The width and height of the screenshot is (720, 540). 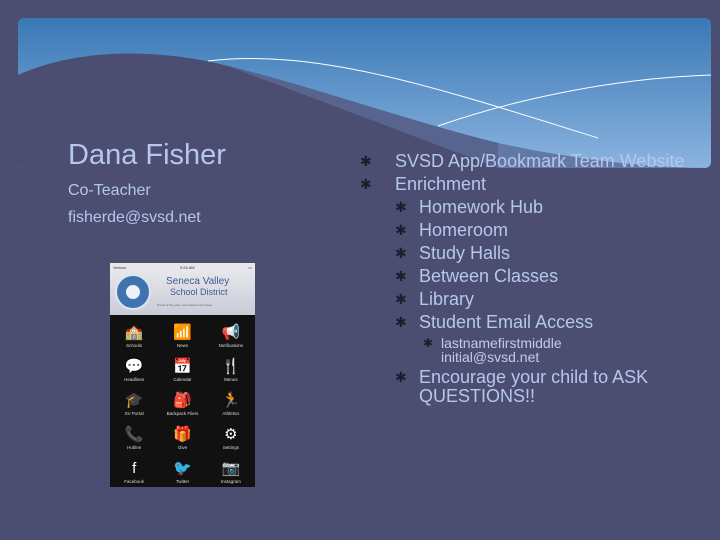 What do you see at coordinates (537, 299) in the screenshot?
I see `bullet-item: ✱ Library` at bounding box center [537, 299].